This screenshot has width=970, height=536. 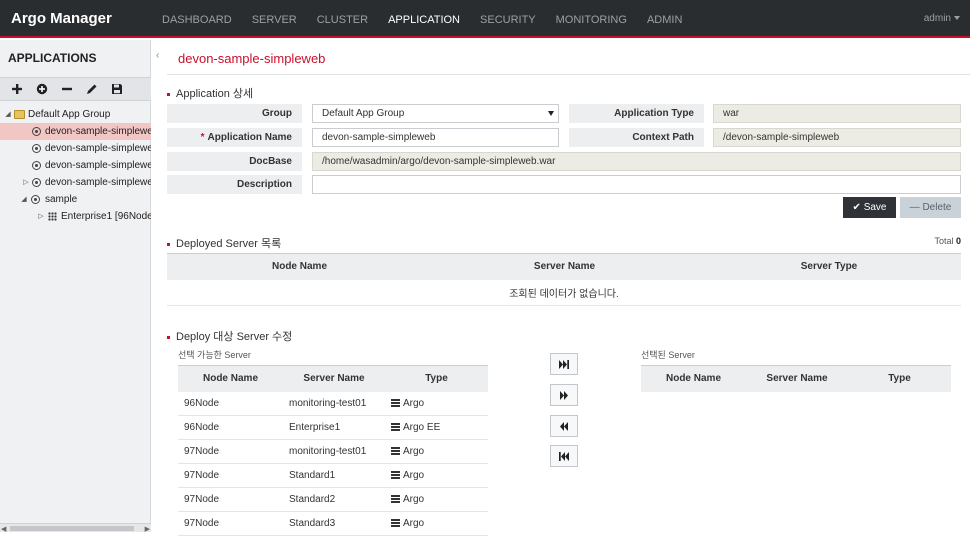 I want to click on table-row: 96Node monitoring-test01 Argo, so click(x=333, y=403).